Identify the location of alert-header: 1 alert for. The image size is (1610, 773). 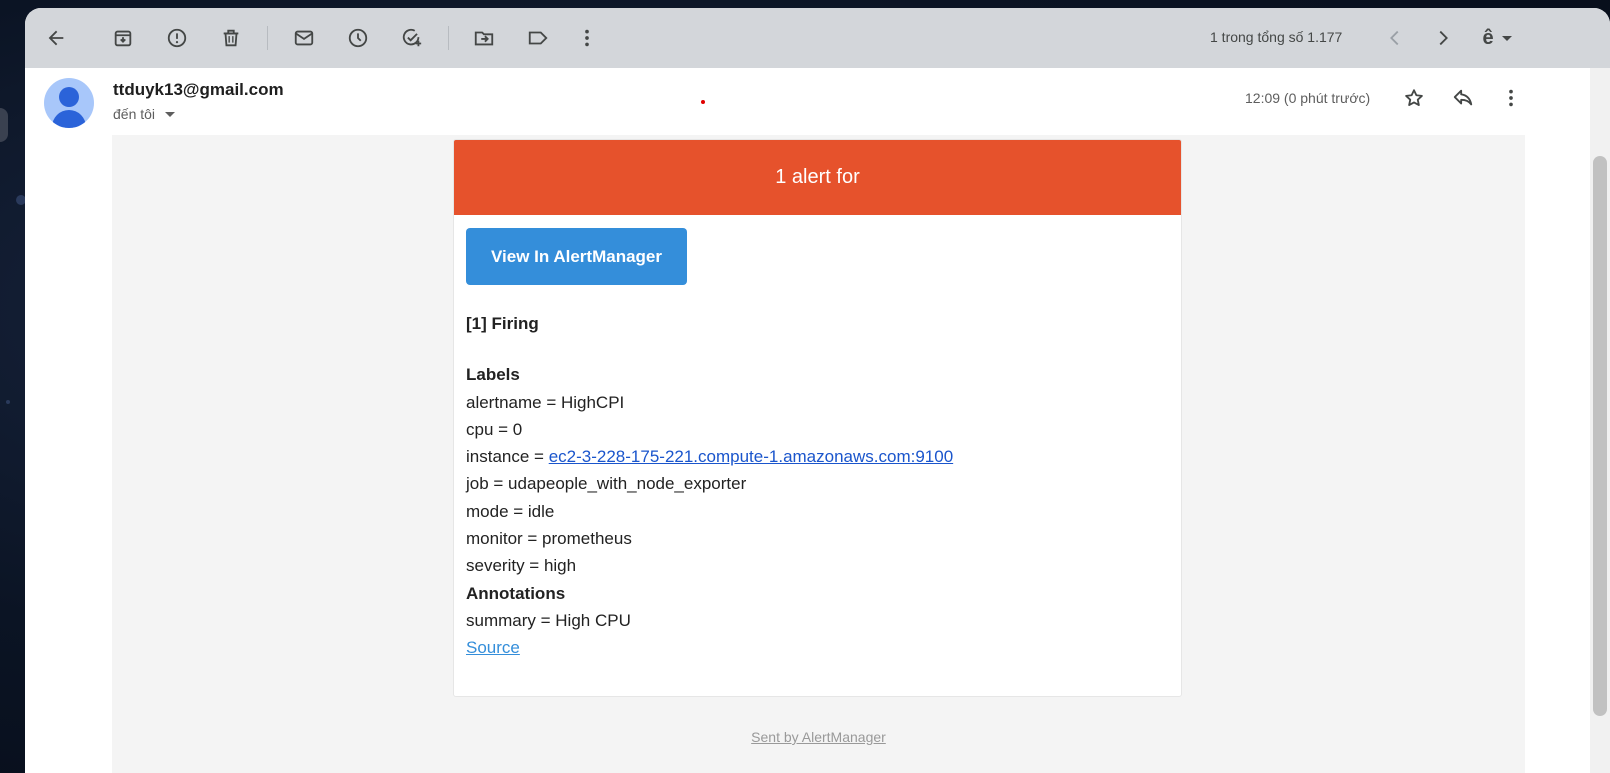
(817, 177).